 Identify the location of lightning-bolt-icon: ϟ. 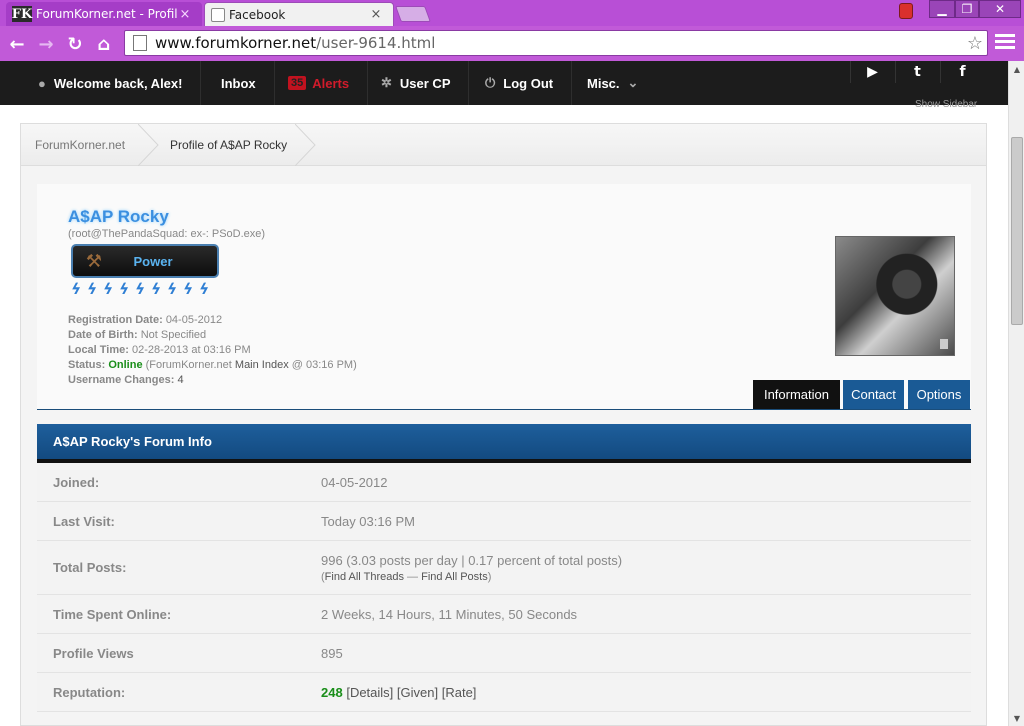
(204, 289).